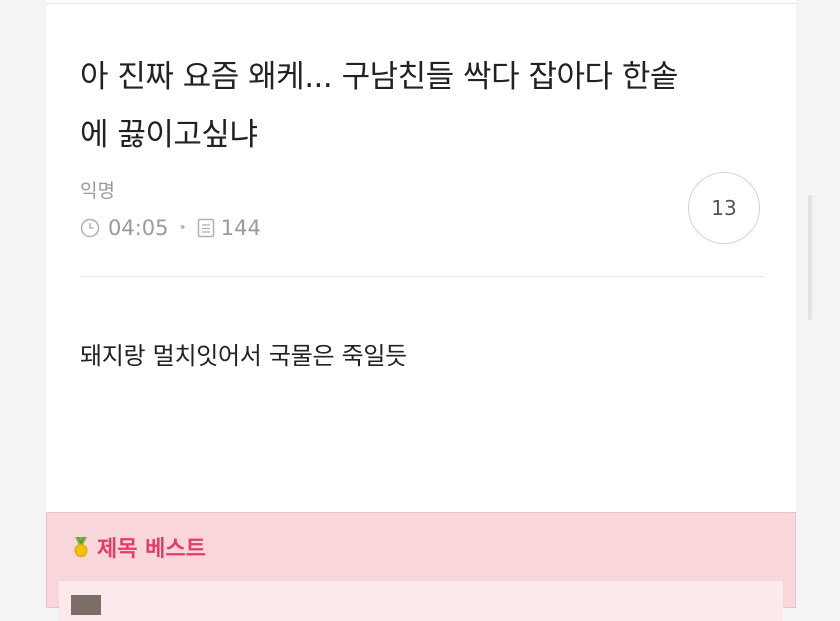  Describe the element at coordinates (421, 601) in the screenshot. I see `best-titles-list` at that location.